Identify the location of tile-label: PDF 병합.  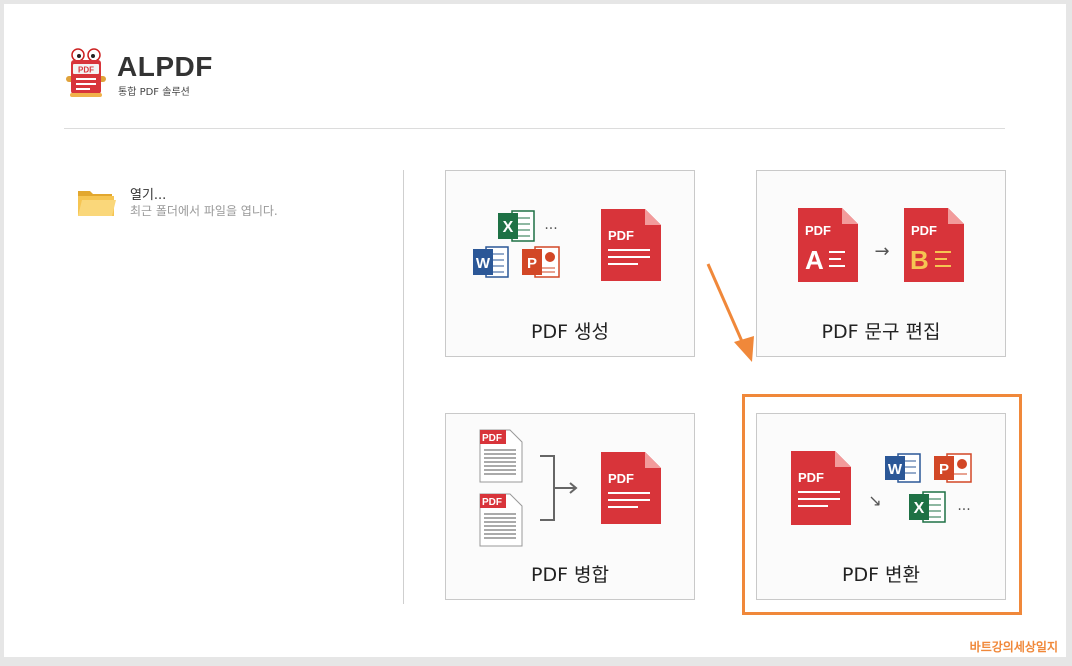
(570, 575).